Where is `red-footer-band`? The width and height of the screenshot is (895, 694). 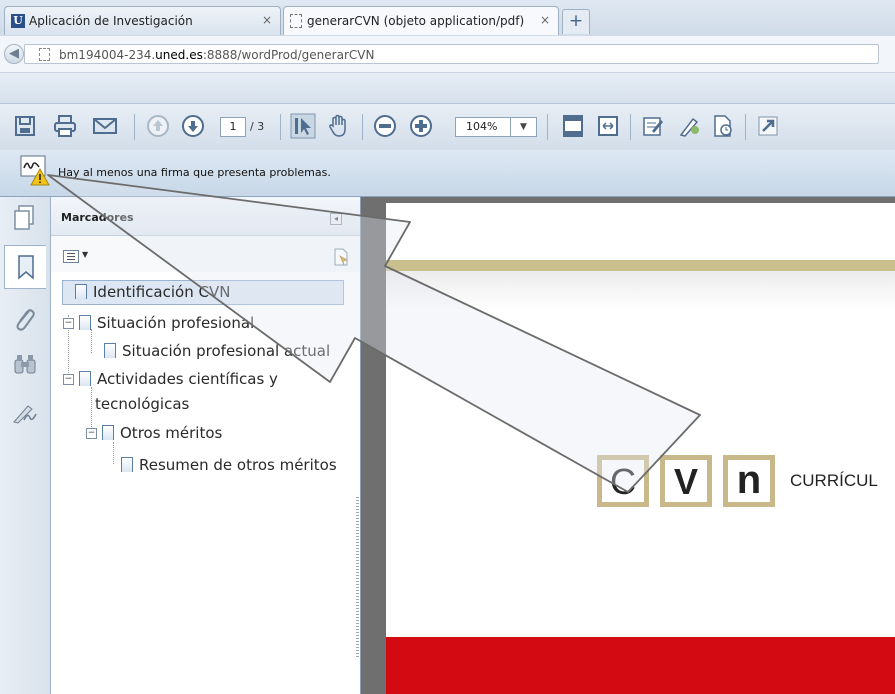 red-footer-band is located at coordinates (640, 665).